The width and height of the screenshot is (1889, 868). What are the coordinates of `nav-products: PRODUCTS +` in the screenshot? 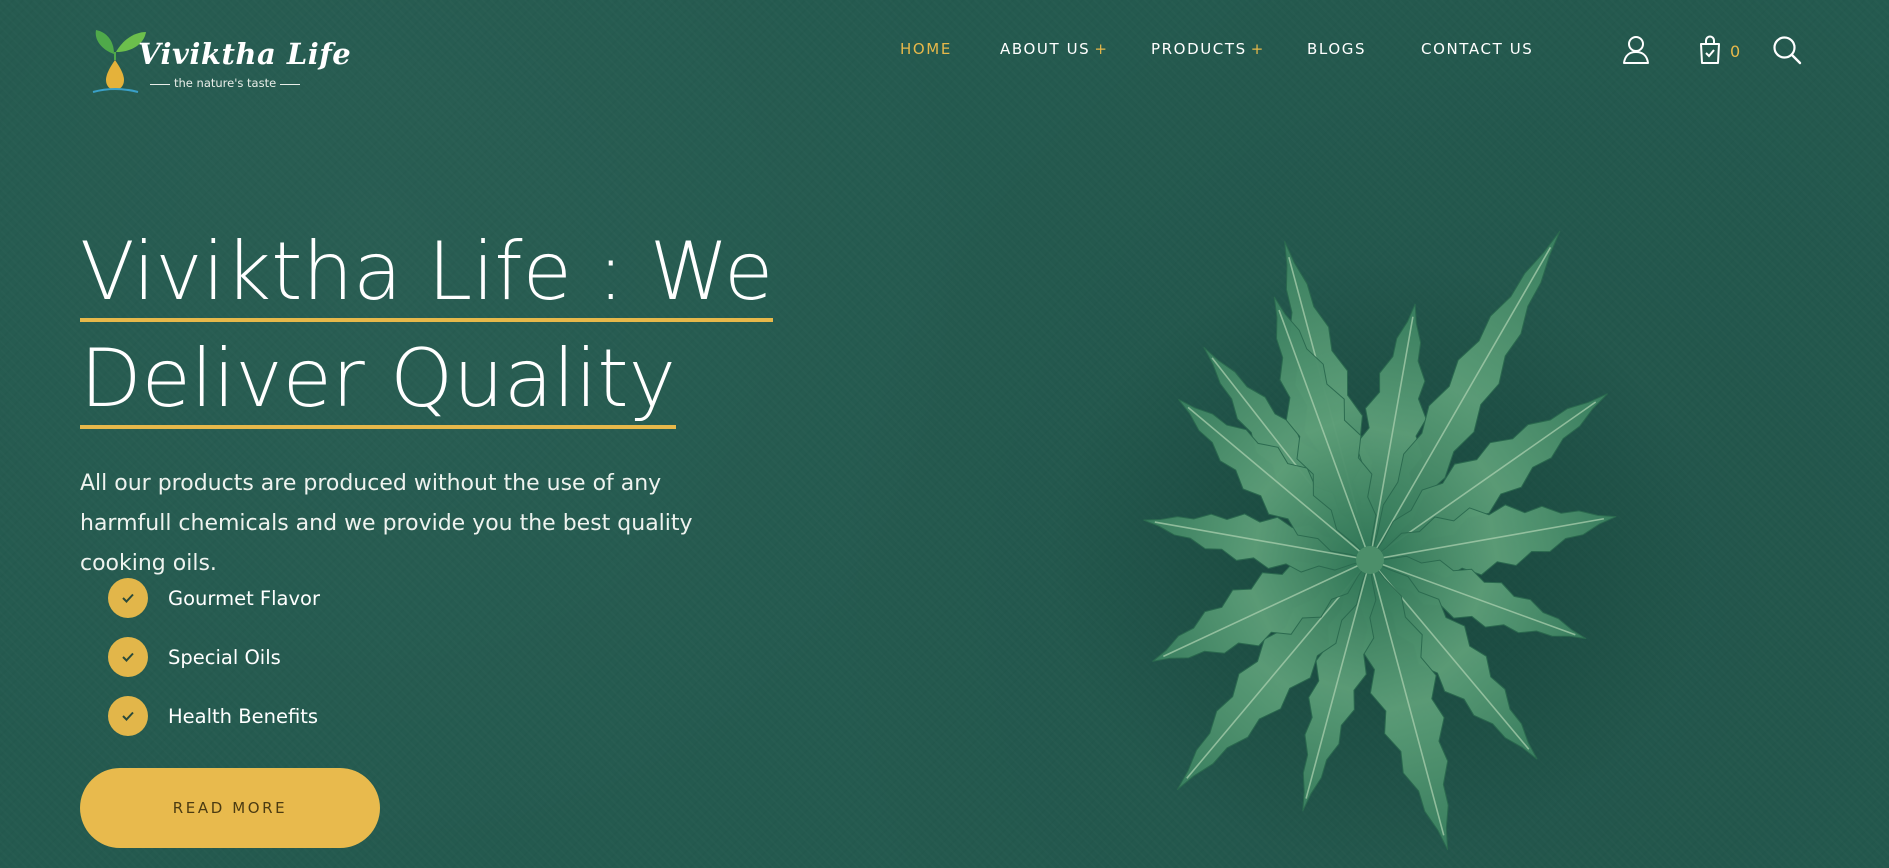 It's located at (1208, 49).